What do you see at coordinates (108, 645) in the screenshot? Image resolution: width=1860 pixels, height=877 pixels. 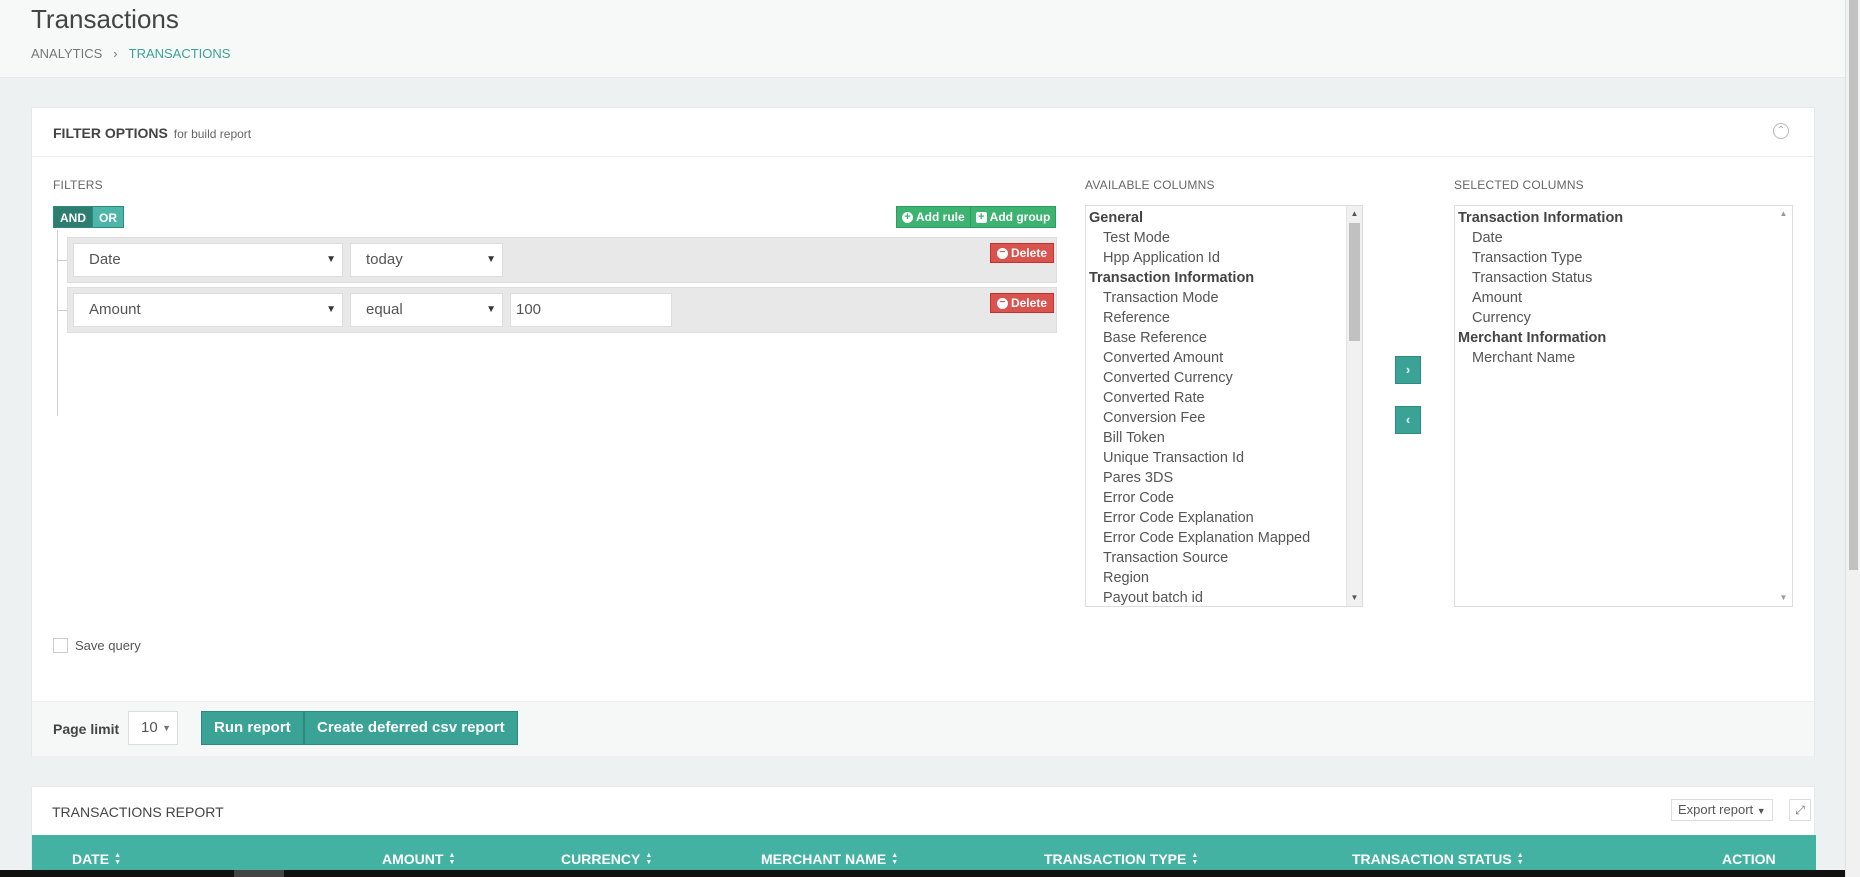 I see `save-query-label: Save query` at bounding box center [108, 645].